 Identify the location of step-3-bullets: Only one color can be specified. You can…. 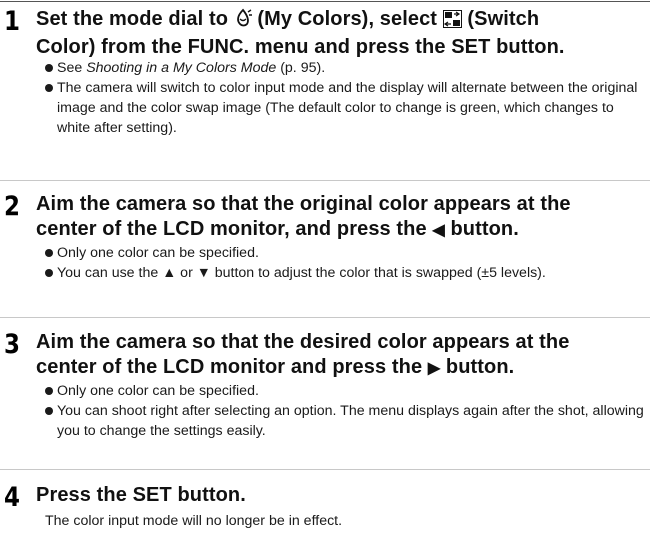
(345, 411).